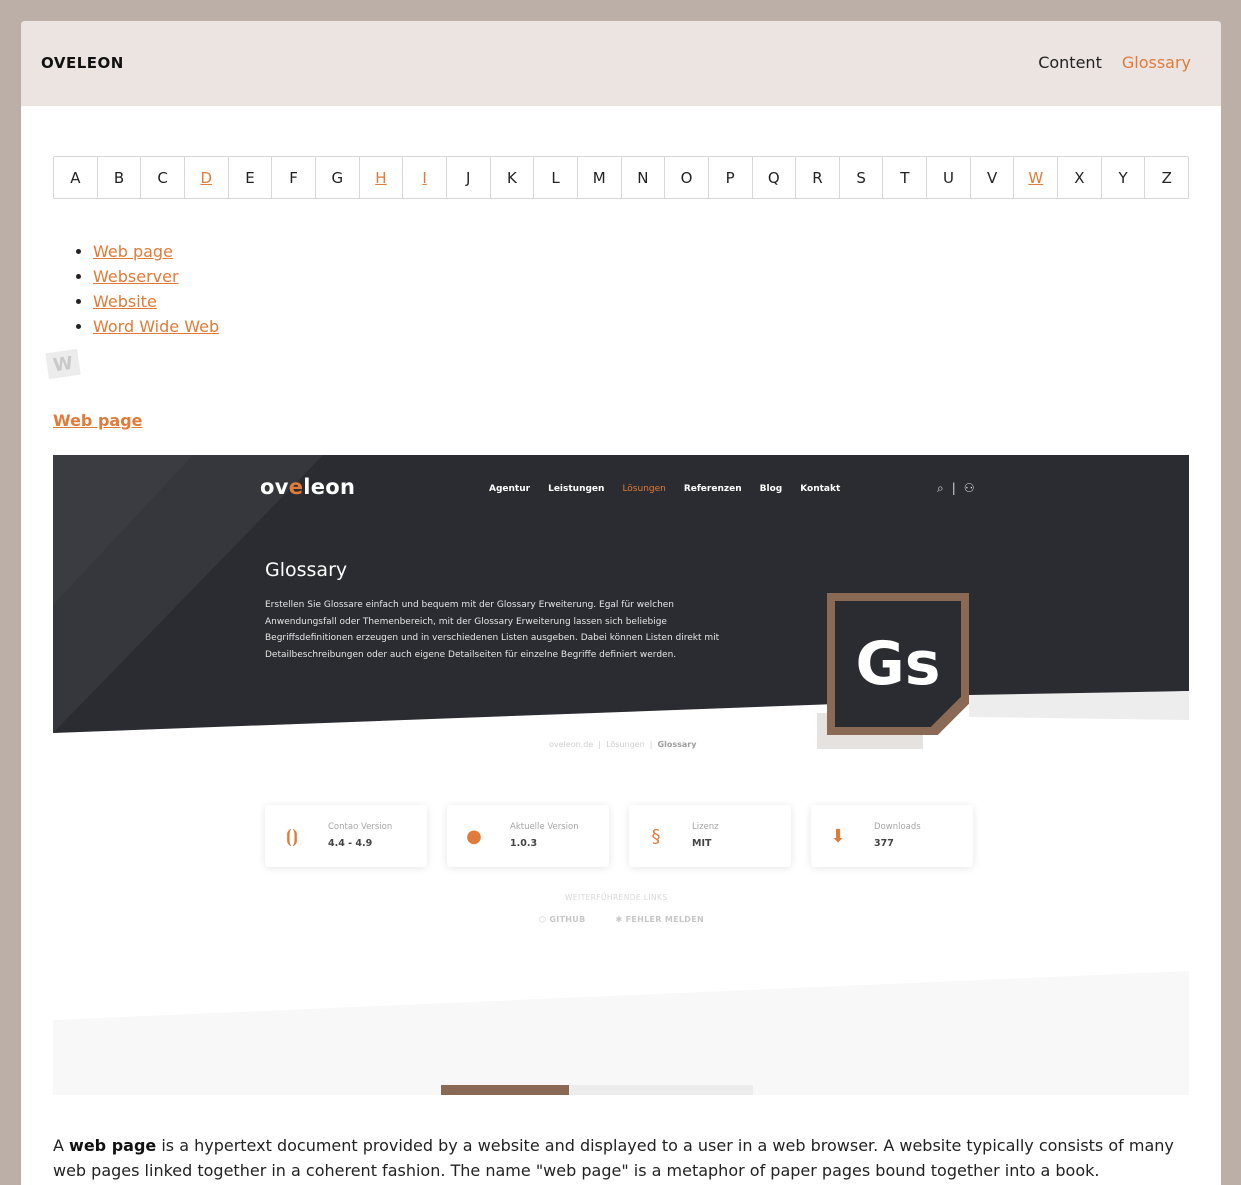 Image resolution: width=1241 pixels, height=1185 pixels. Describe the element at coordinates (163, 177) in the screenshot. I see `alphabet-letter-c: C` at that location.